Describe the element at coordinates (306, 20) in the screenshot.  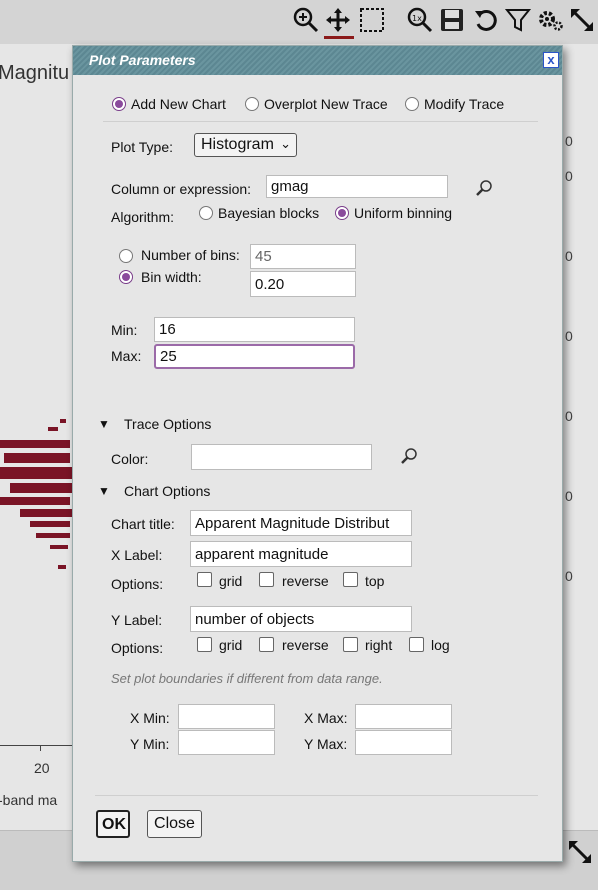
I see `zoom-in-icon` at that location.